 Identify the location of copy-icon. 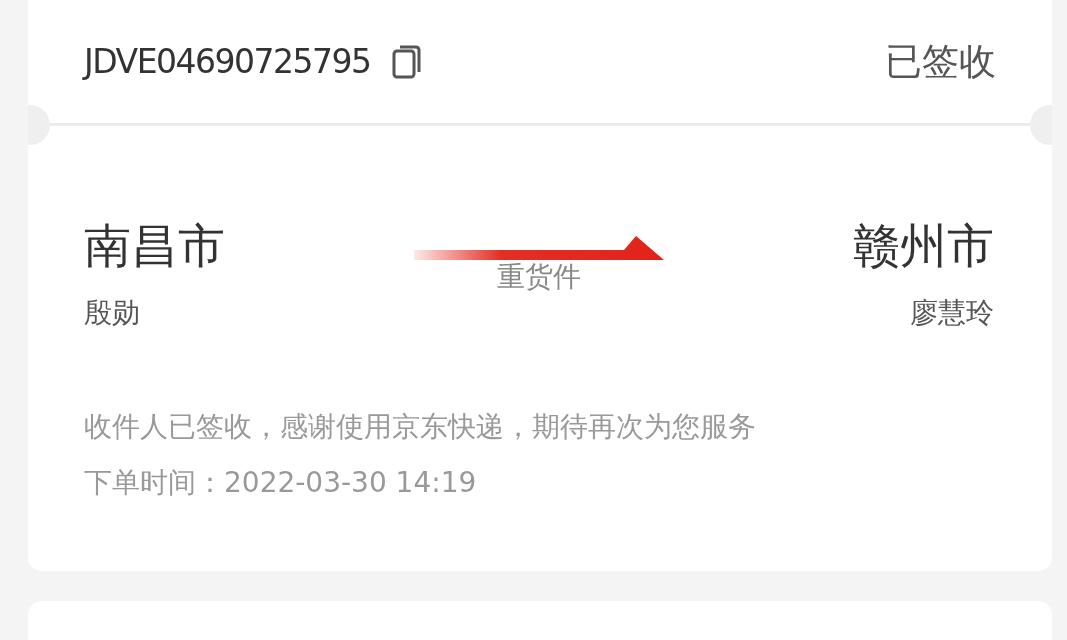
(407, 61).